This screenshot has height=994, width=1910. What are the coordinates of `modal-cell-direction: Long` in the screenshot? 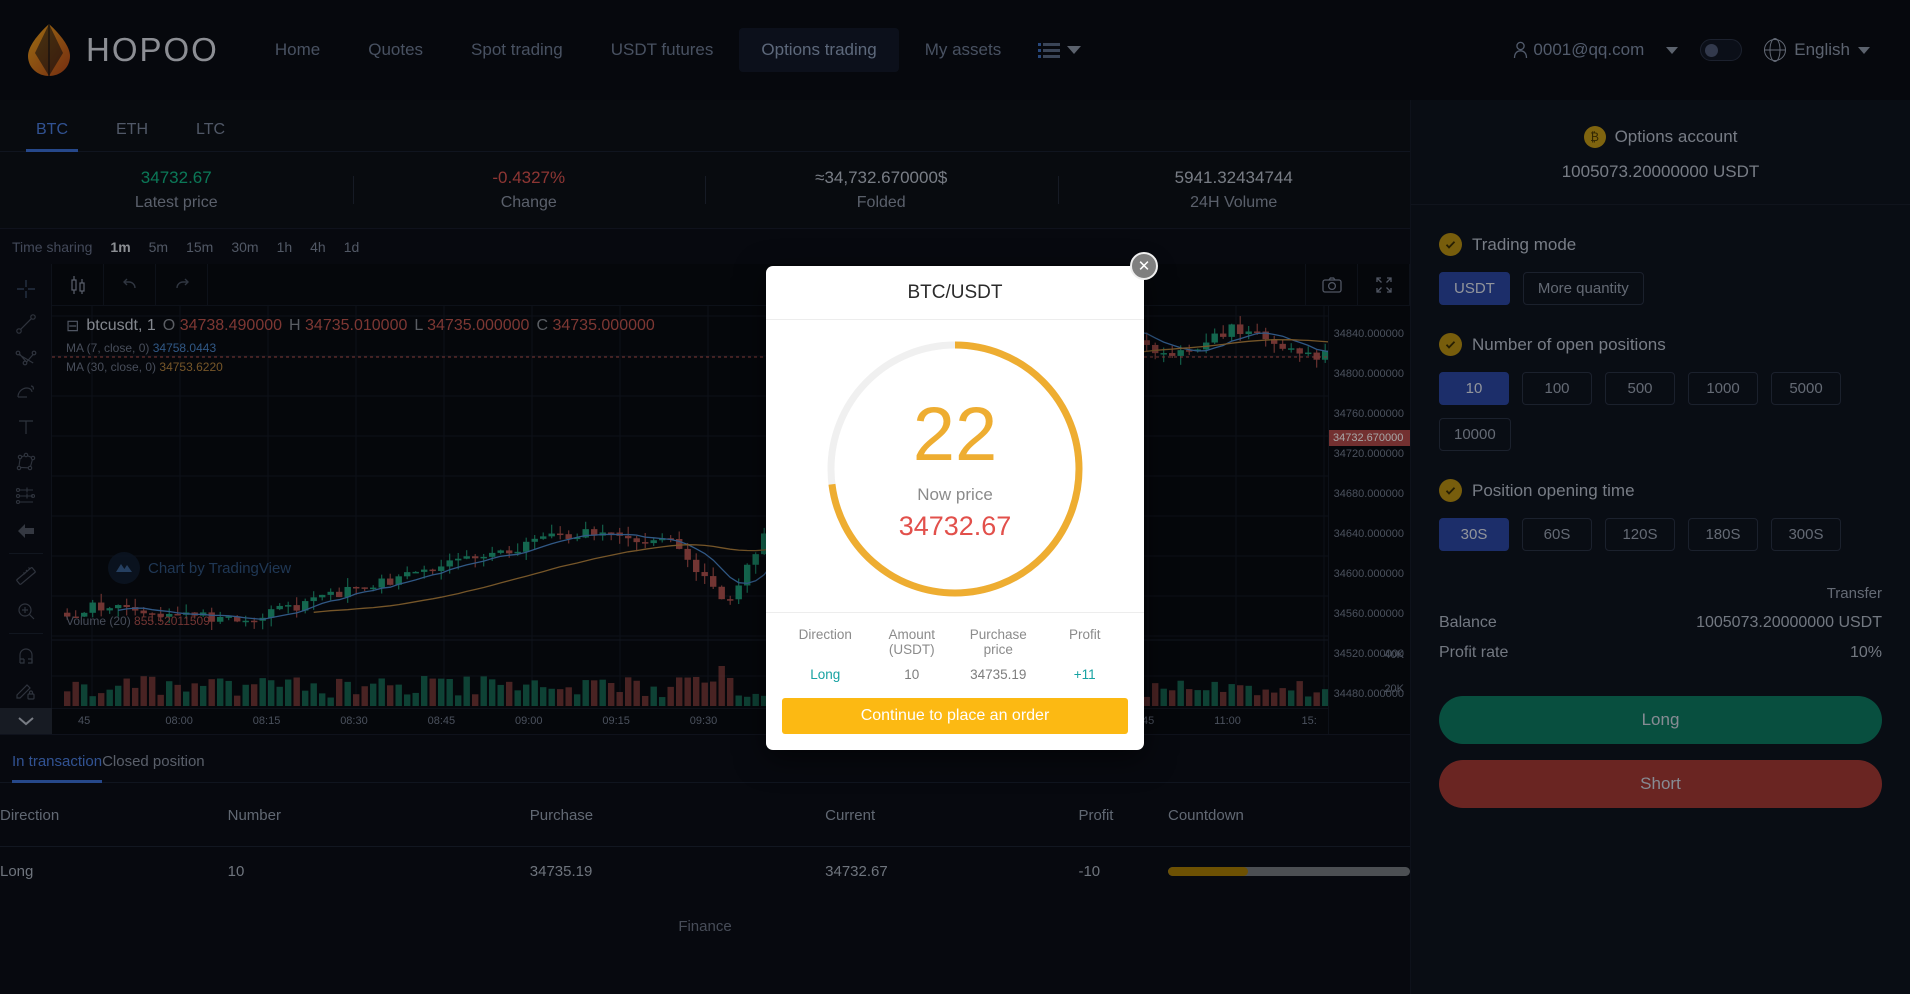 It's located at (825, 674).